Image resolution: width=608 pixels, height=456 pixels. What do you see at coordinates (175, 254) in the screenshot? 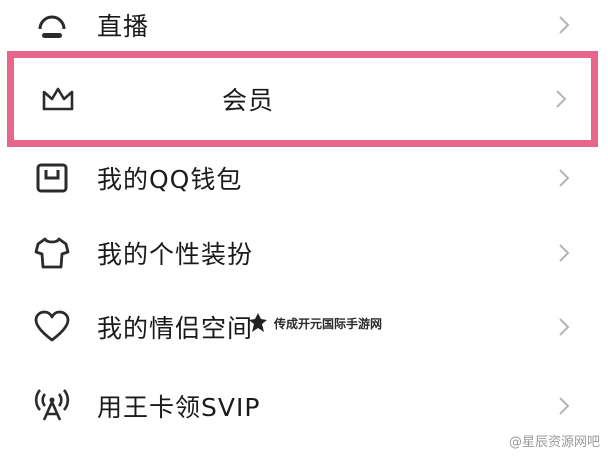
I see `menu-item-label: 我的个性装扮` at bounding box center [175, 254].